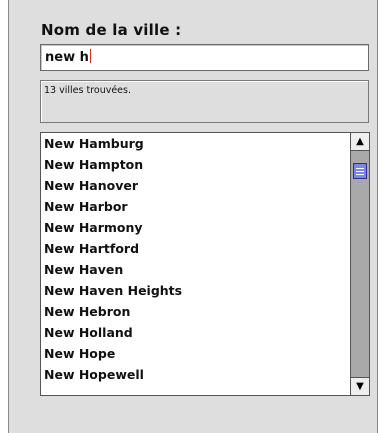 The image size is (384, 433). I want to click on arrow-down-icon: ▼, so click(360, 386).